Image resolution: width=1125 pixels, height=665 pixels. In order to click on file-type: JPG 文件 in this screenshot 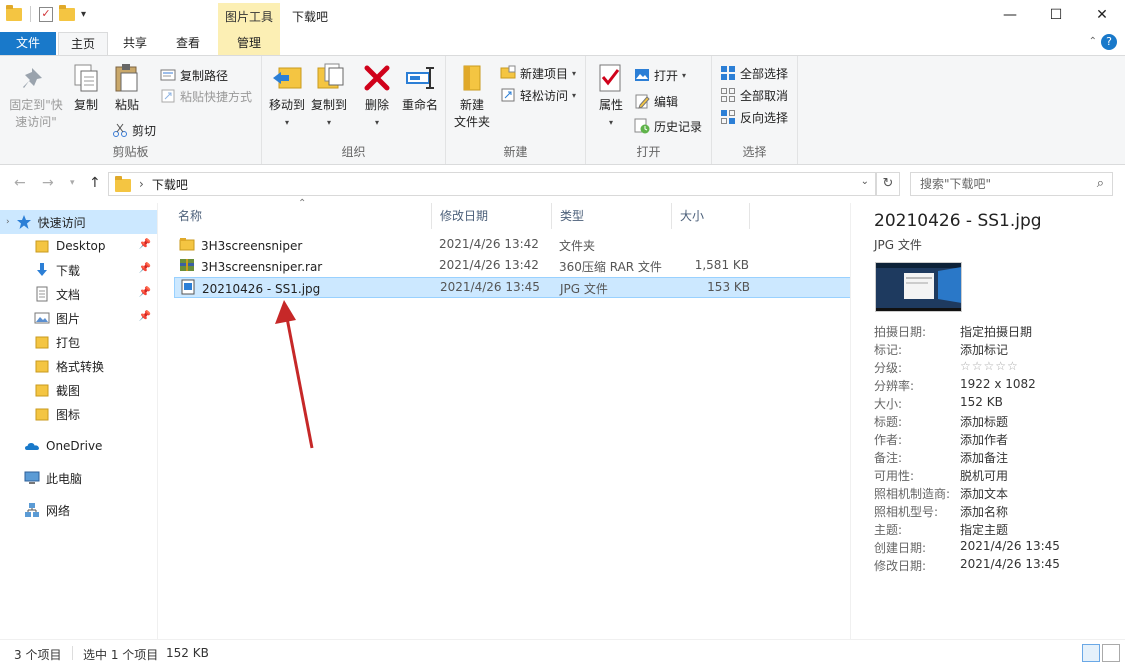, I will do `click(584, 288)`.